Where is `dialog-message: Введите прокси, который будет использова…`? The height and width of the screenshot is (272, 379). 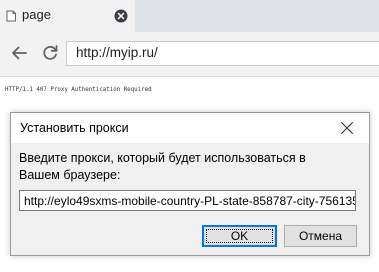
dialog-message: Введите прокси, который будет использова… is located at coordinates (162, 166).